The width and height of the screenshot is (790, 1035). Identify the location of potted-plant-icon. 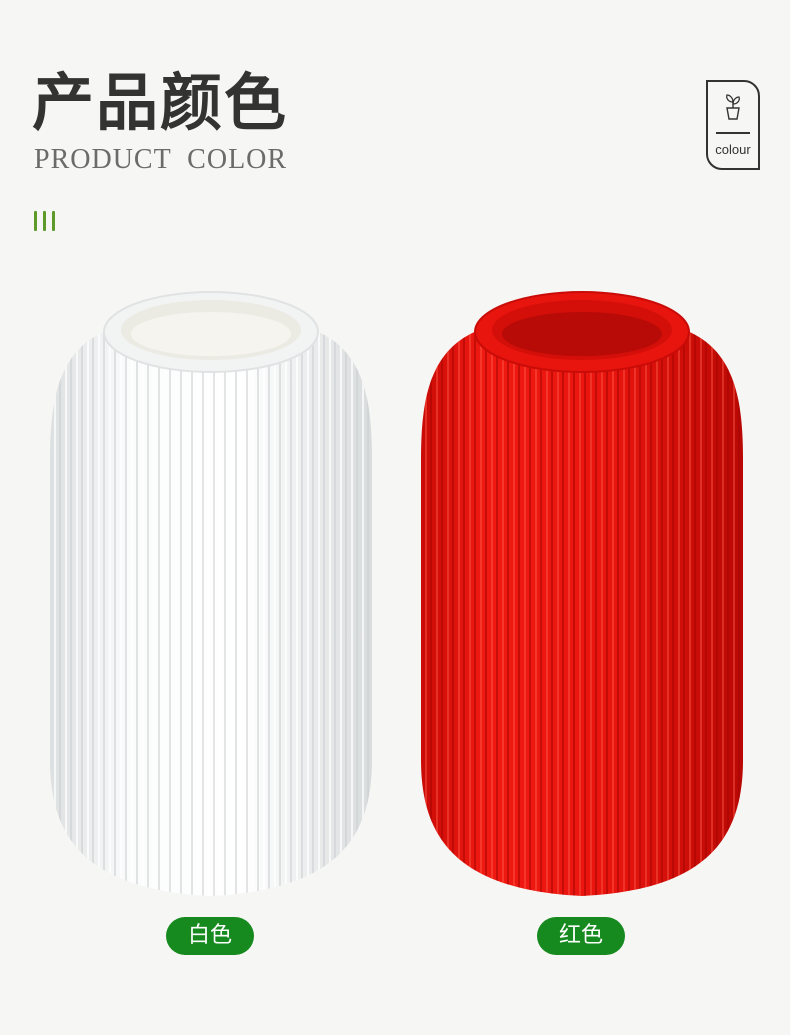
(733, 107).